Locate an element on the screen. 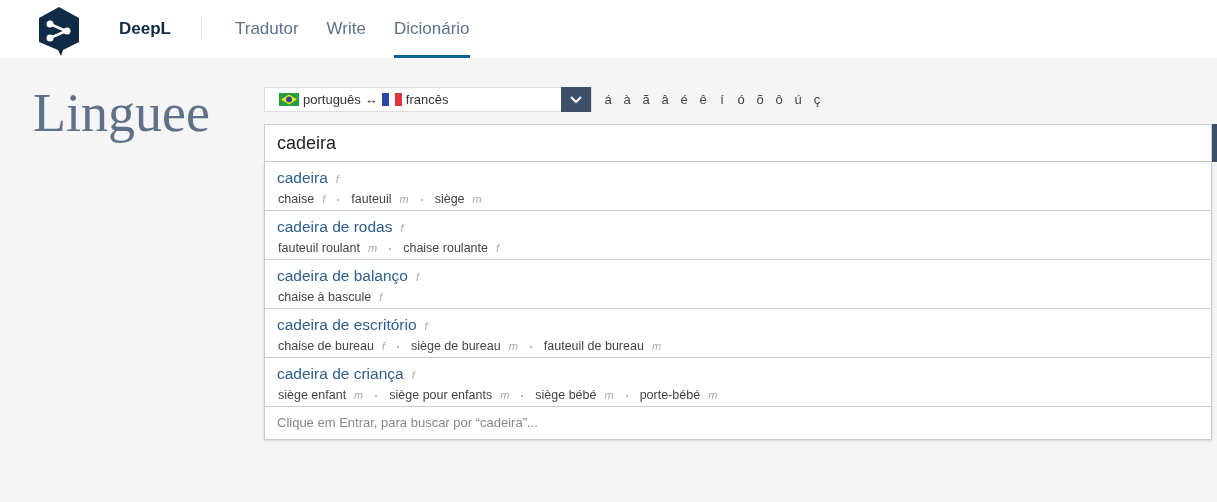 This screenshot has height=502, width=1217. brand-name: DeepL is located at coordinates (145, 29).